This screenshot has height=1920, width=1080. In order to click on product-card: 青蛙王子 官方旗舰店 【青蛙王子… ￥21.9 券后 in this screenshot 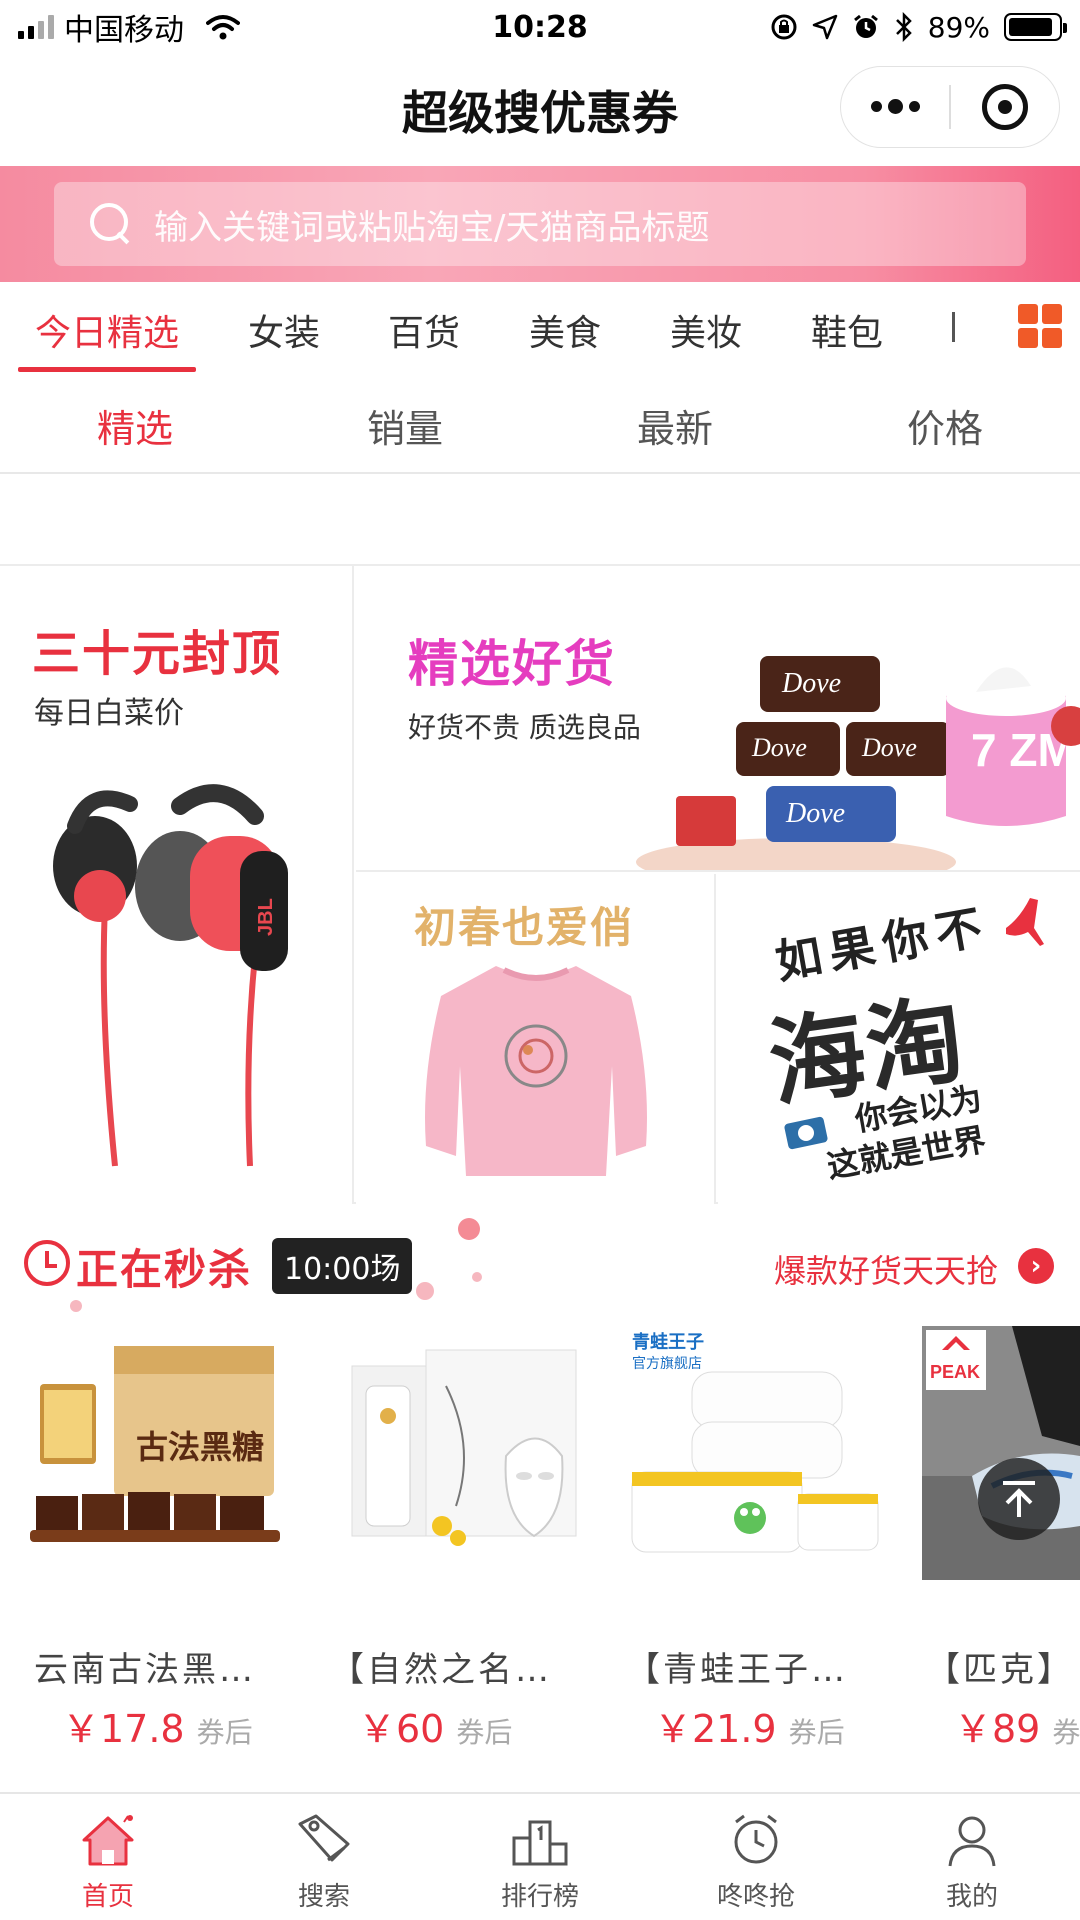, I will do `click(753, 1541)`.